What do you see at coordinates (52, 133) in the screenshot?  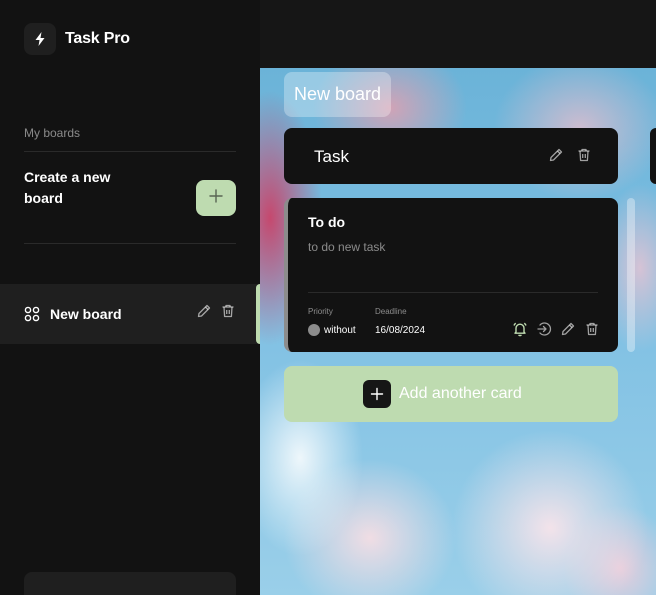 I see `my-boards-label: My boards` at bounding box center [52, 133].